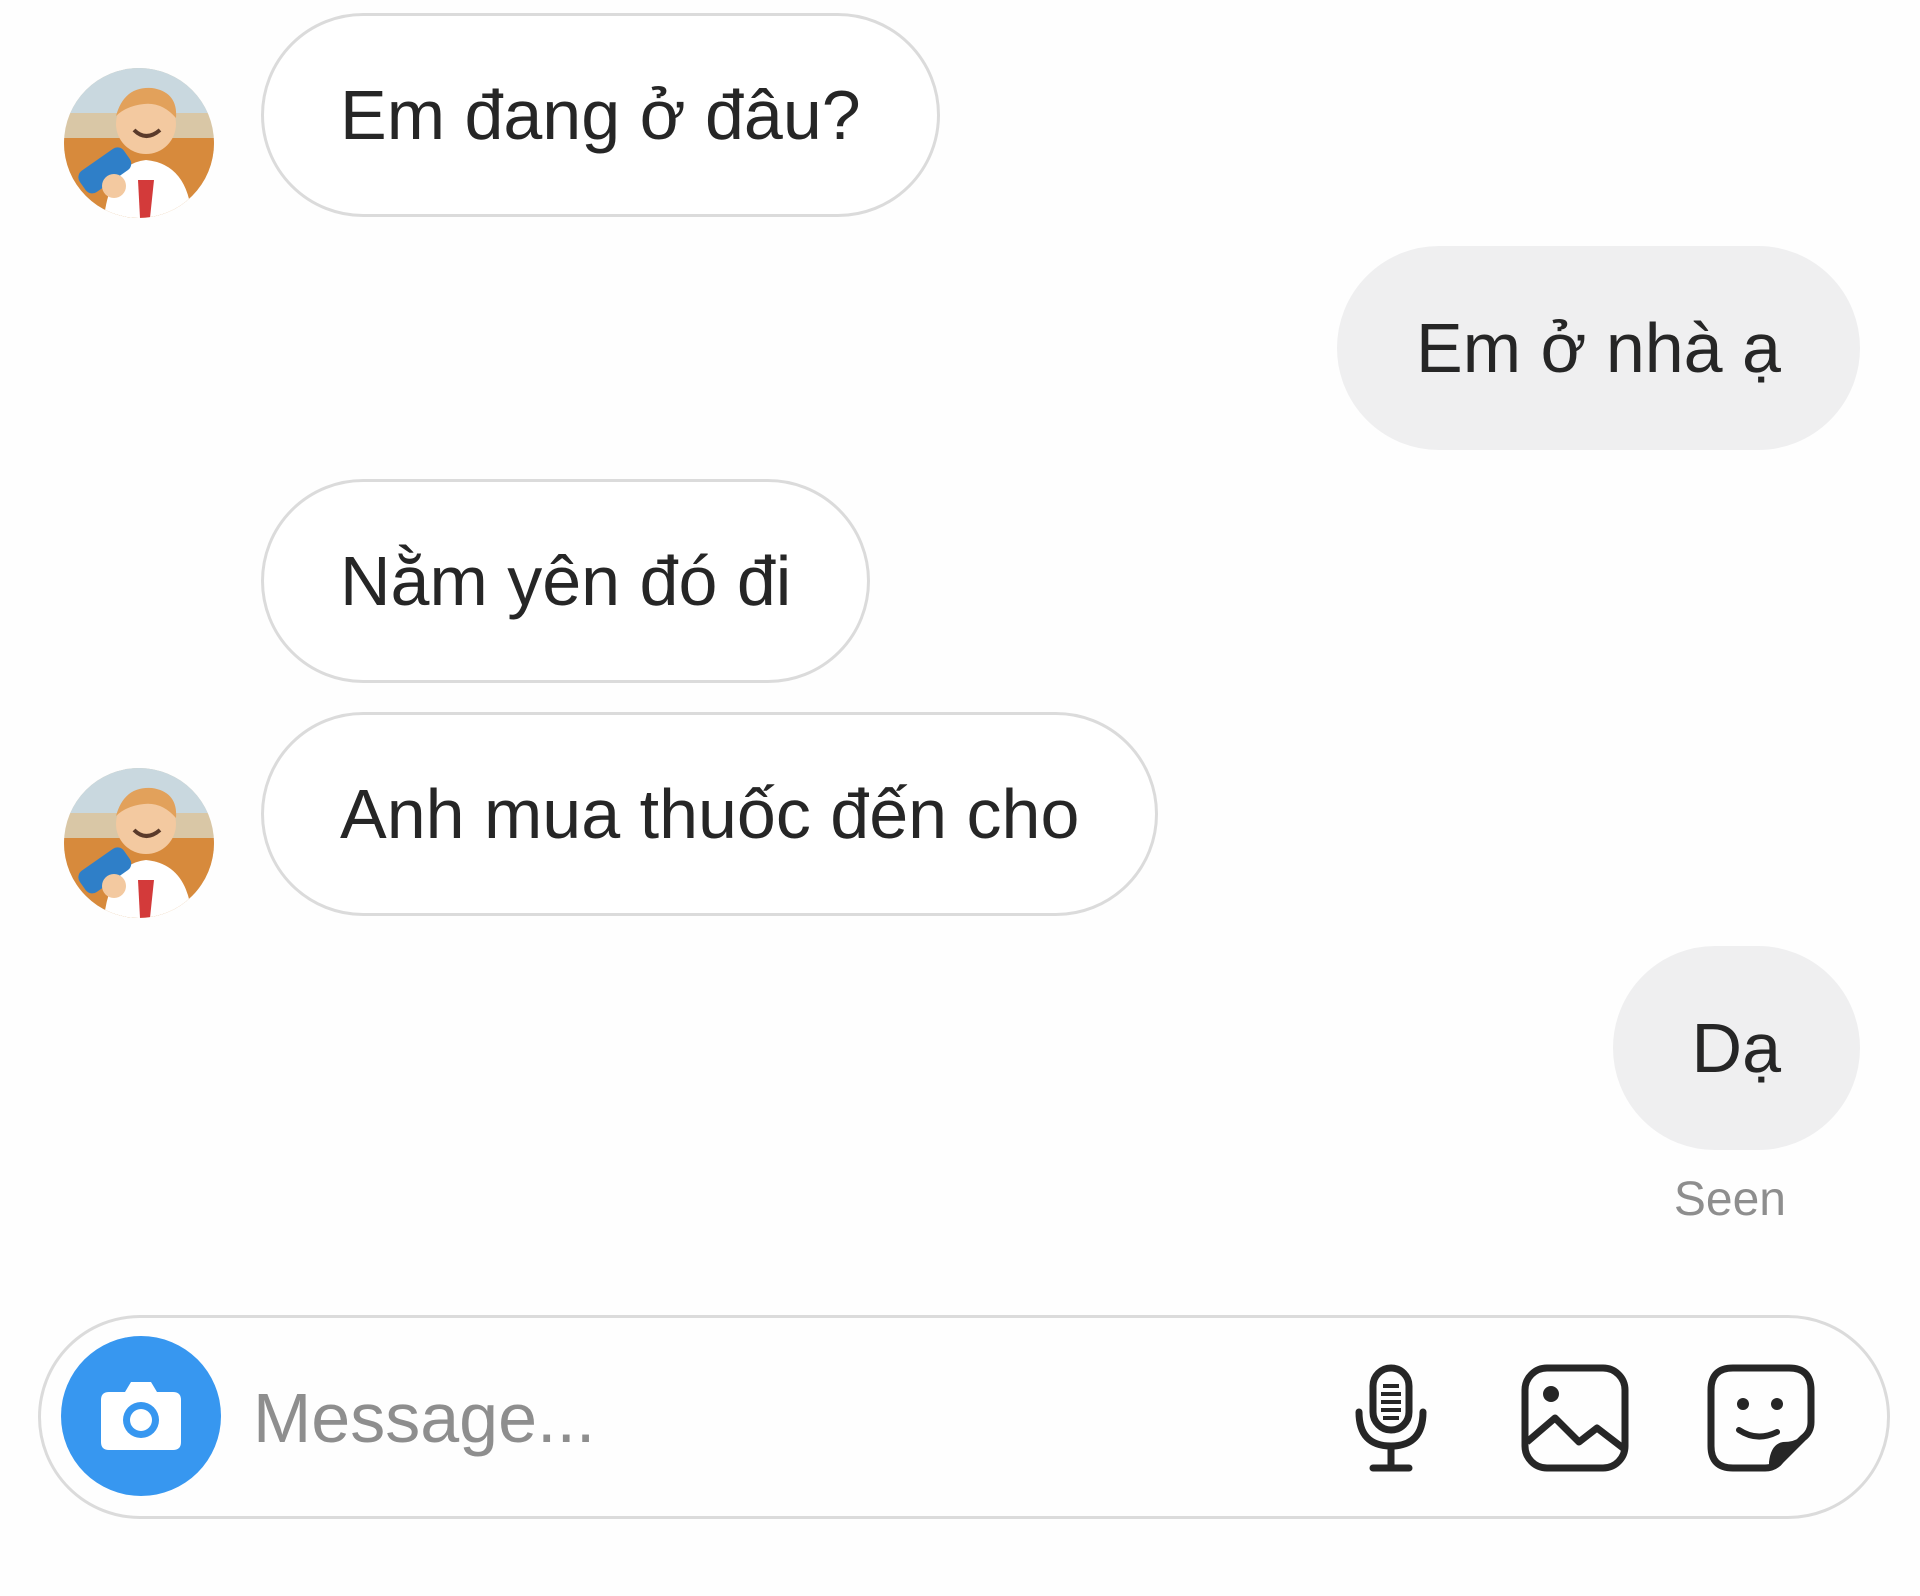 This screenshot has height=1596, width=1920. Describe the element at coordinates (778, 1418) in the screenshot. I see `message-input` at that location.